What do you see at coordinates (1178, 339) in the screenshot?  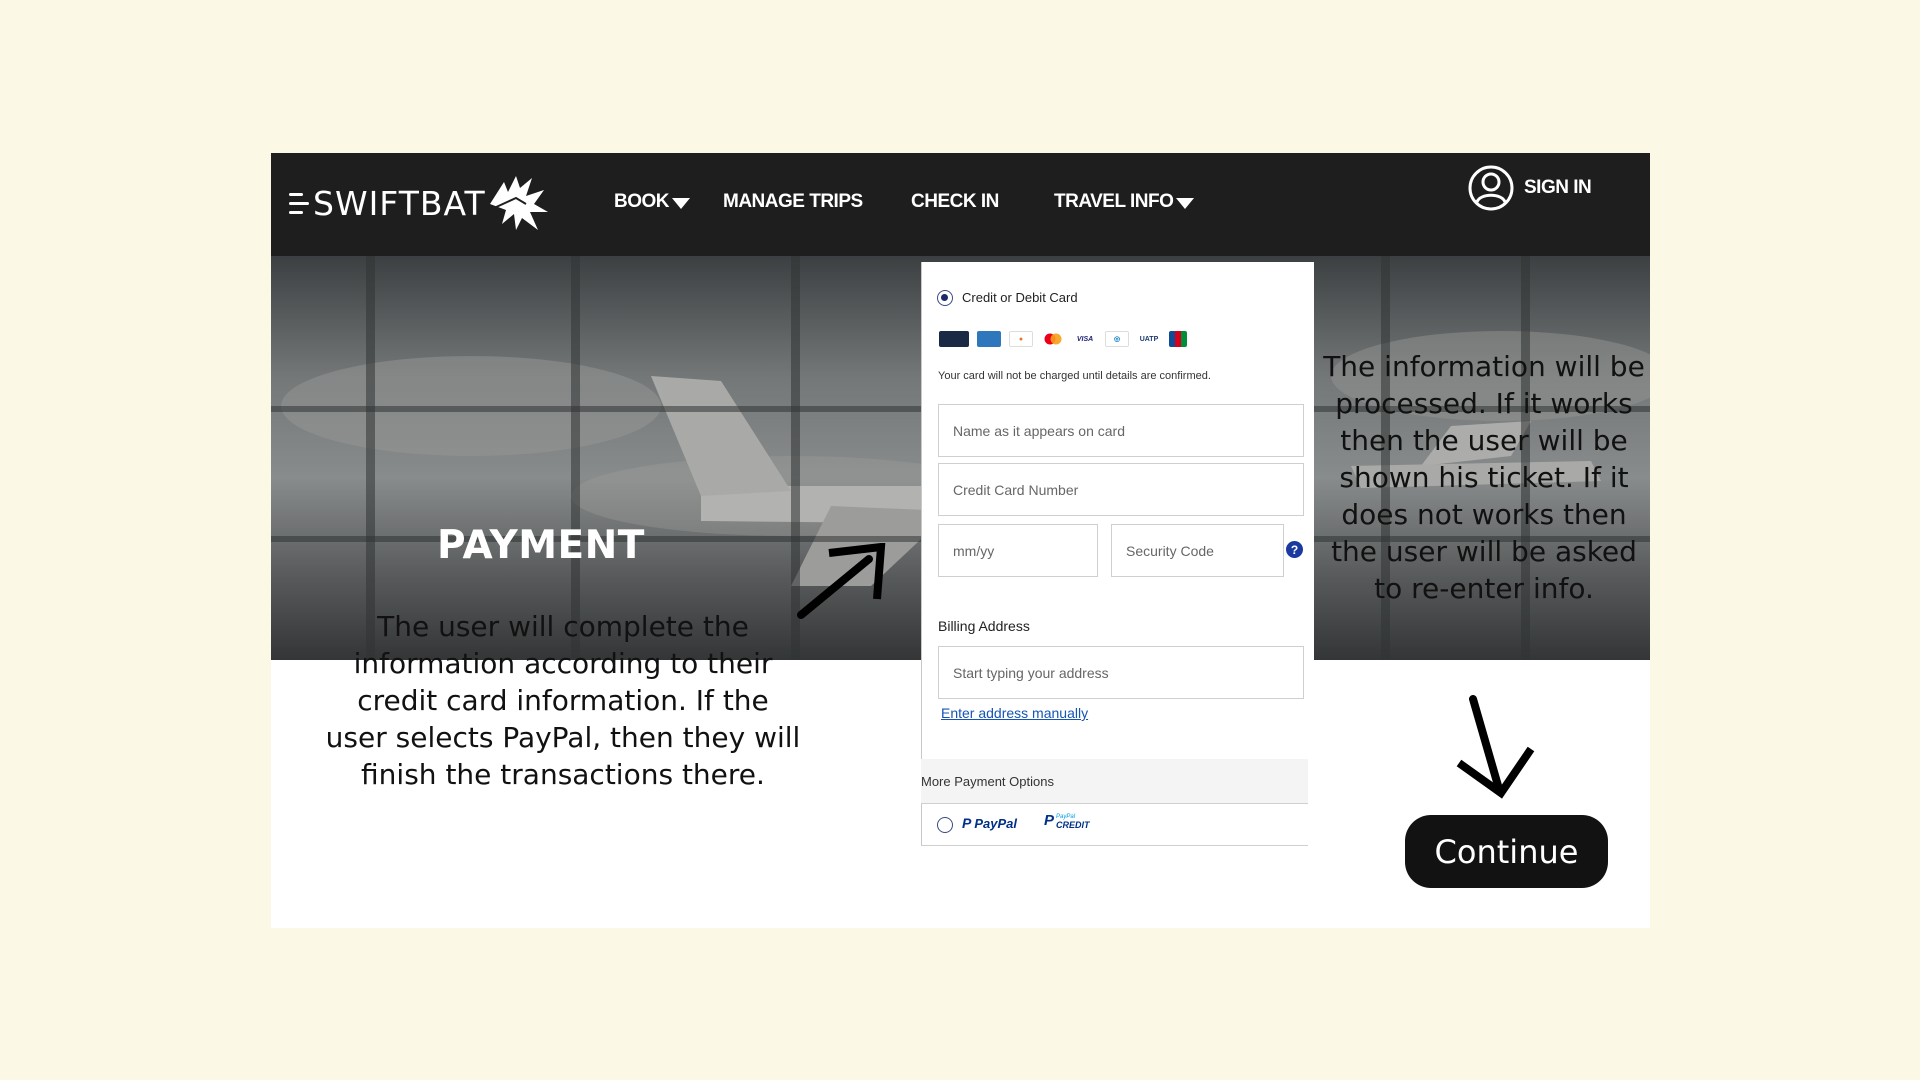 I see `jcb-icon` at bounding box center [1178, 339].